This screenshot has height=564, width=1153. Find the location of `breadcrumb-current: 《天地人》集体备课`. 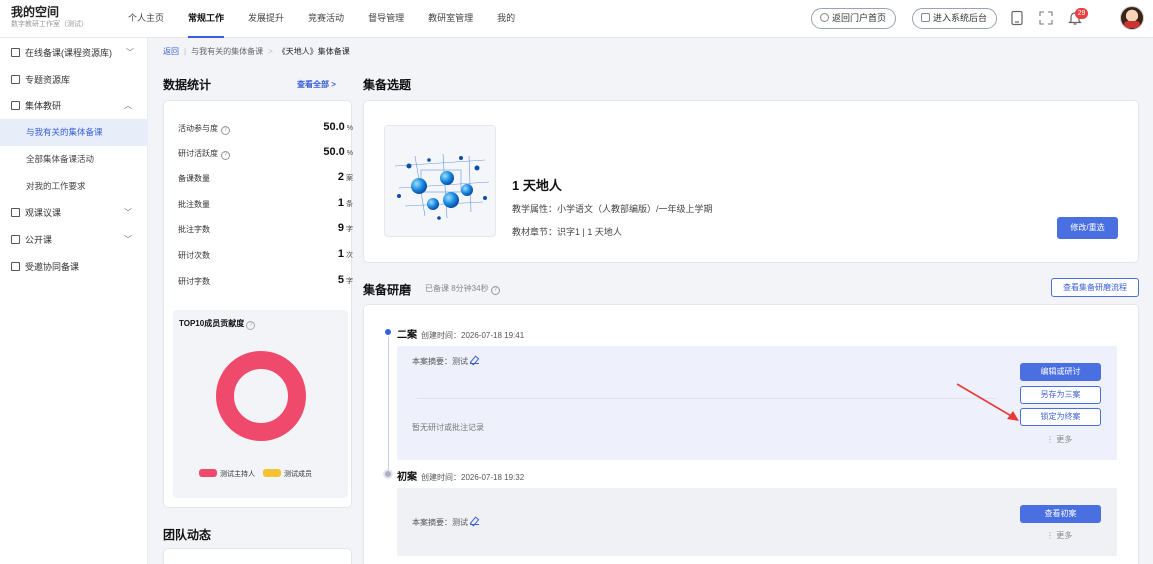

breadcrumb-current: 《天地人》集体备课 is located at coordinates (313, 51).